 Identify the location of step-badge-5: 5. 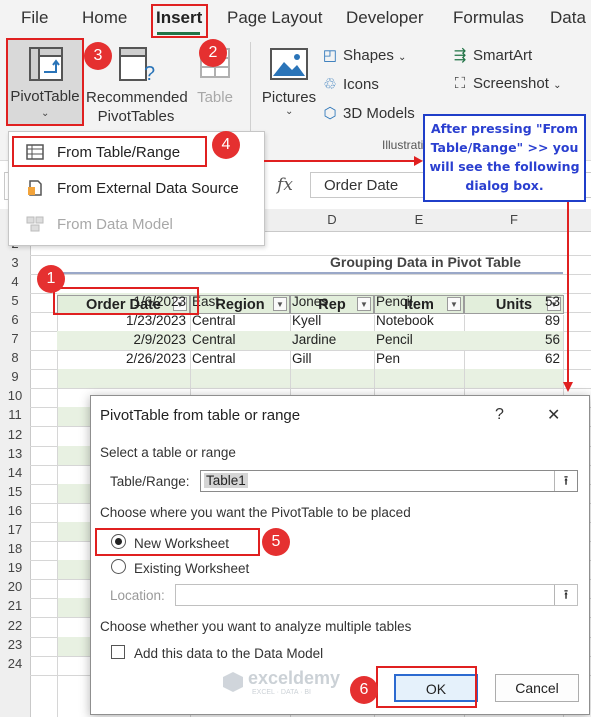
(276, 542).